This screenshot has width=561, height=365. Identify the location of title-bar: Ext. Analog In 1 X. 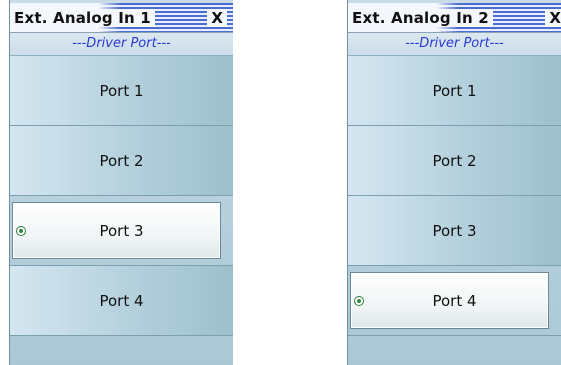
(121, 18).